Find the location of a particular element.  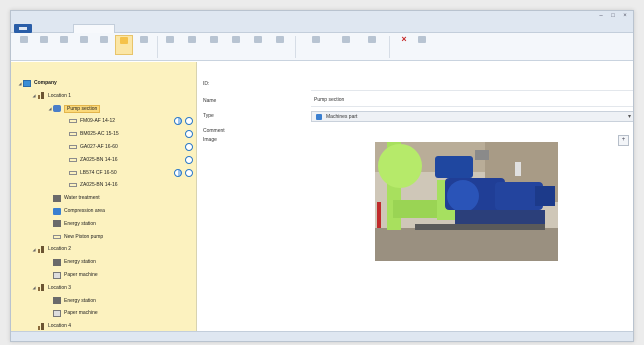

tree-item: BM025-AC 15-15 is located at coordinates (91, 134).